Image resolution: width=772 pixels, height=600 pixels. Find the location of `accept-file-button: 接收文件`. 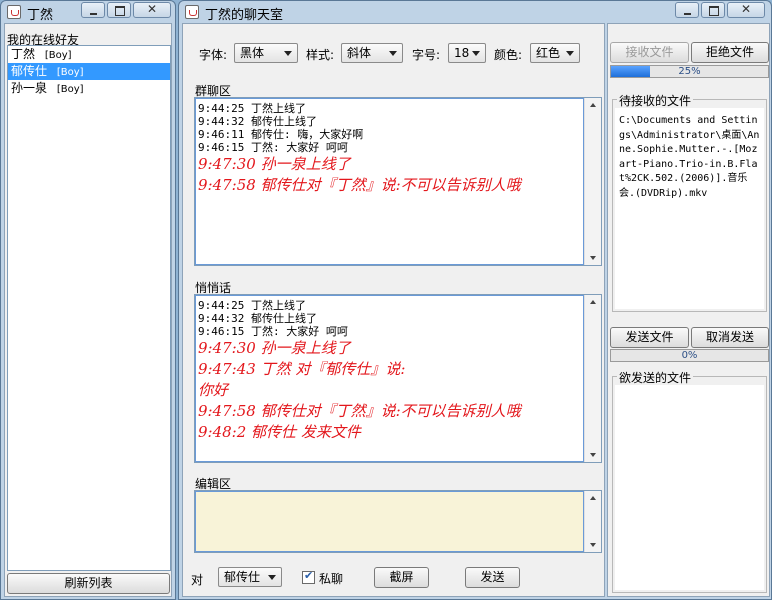

accept-file-button: 接收文件 is located at coordinates (649, 52).